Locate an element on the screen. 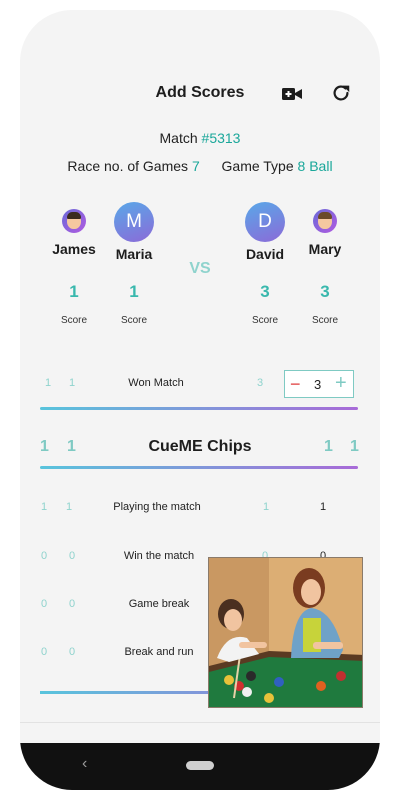 The height and width of the screenshot is (800, 400). chips-title: CueME Chips is located at coordinates (200, 446).